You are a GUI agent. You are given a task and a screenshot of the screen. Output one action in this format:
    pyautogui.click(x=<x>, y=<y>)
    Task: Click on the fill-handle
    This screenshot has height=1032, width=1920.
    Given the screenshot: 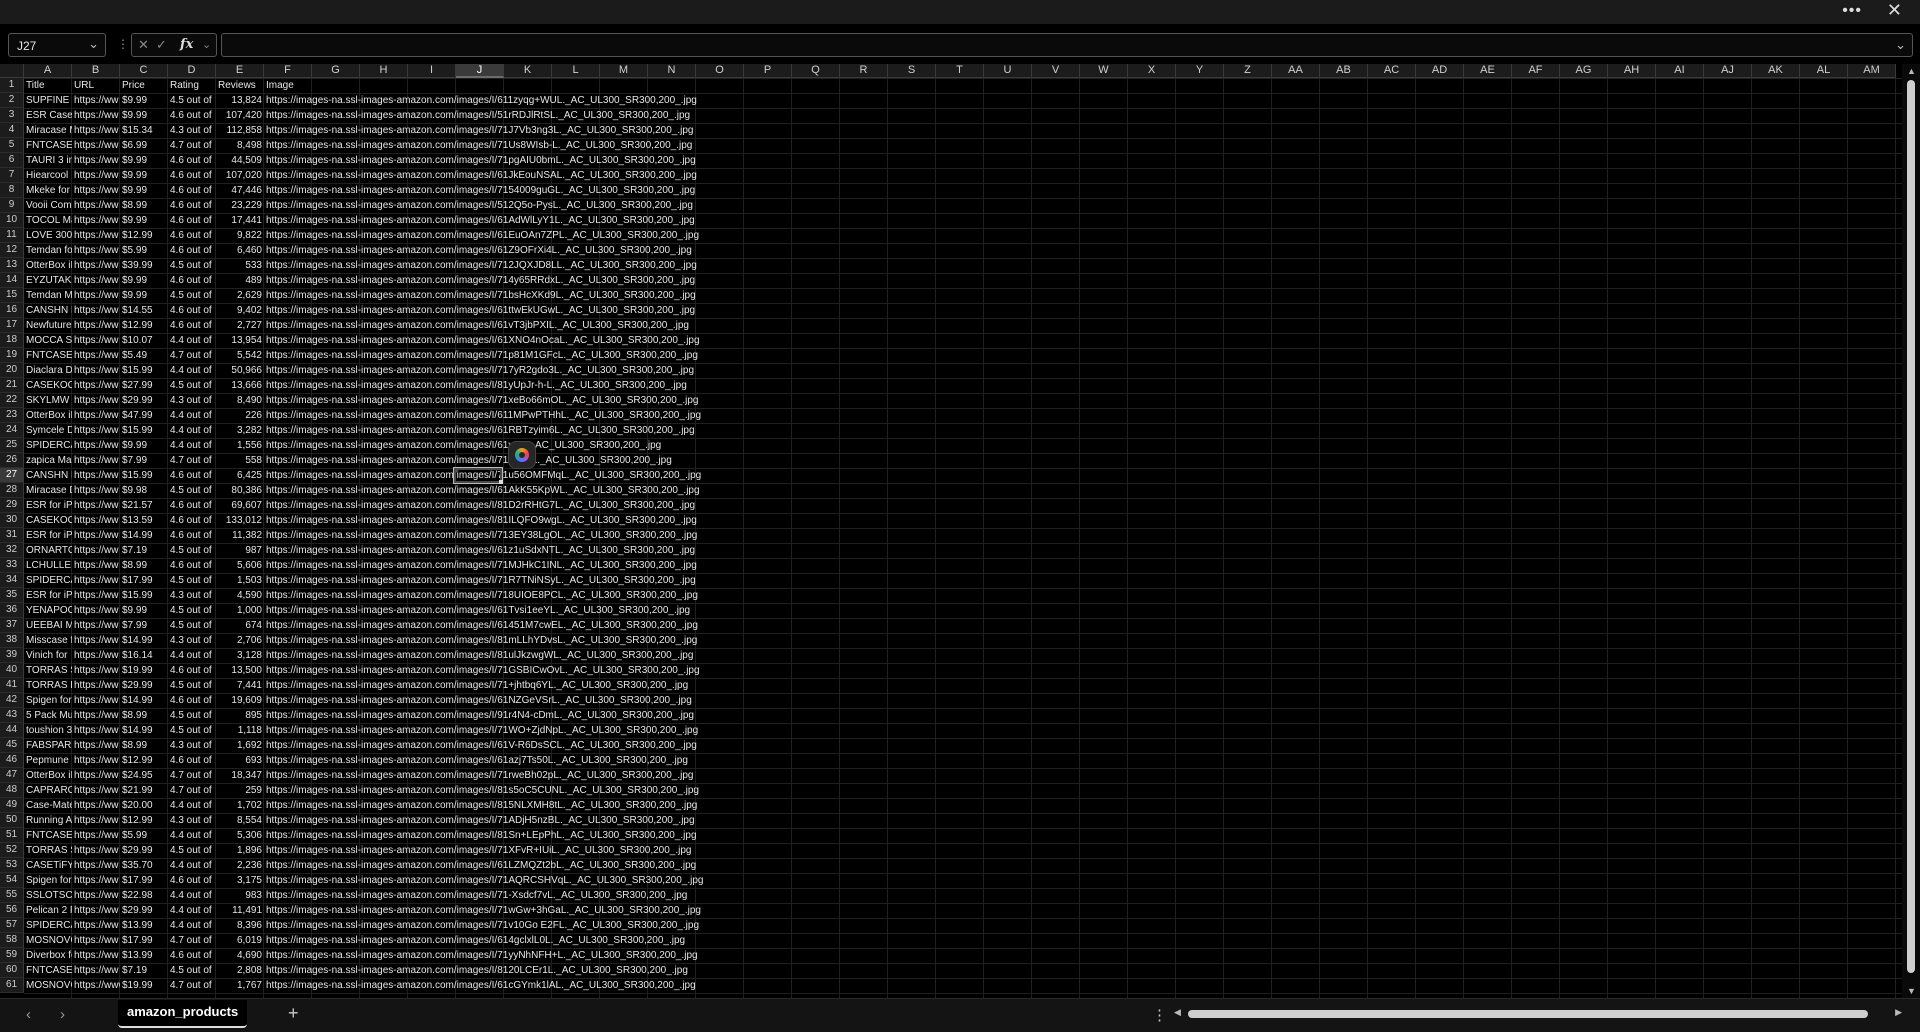 What is the action you would take?
    pyautogui.click(x=501, y=482)
    